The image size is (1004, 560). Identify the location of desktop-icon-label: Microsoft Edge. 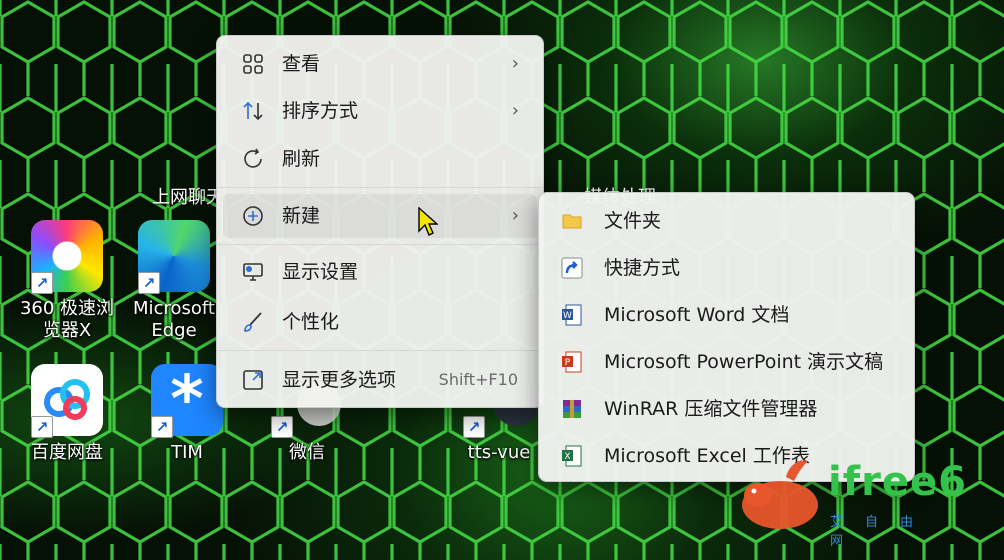
(174, 319).